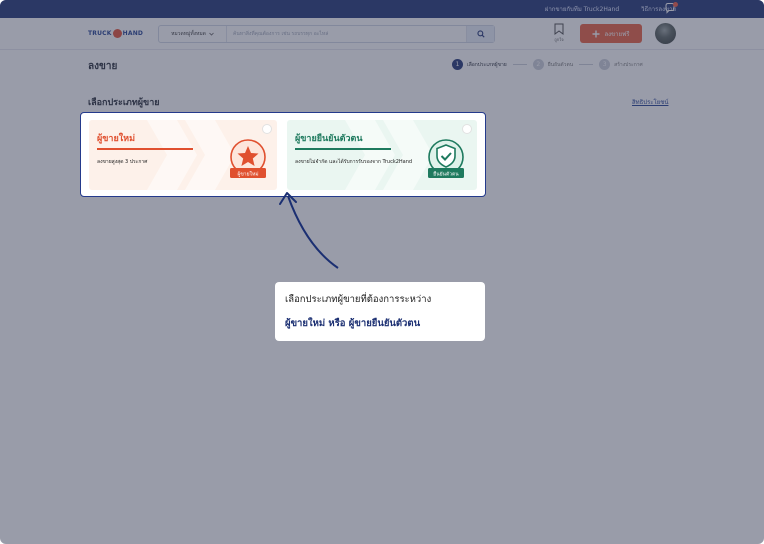  Describe the element at coordinates (457, 64) in the screenshot. I see `step-1-number: 1` at that location.